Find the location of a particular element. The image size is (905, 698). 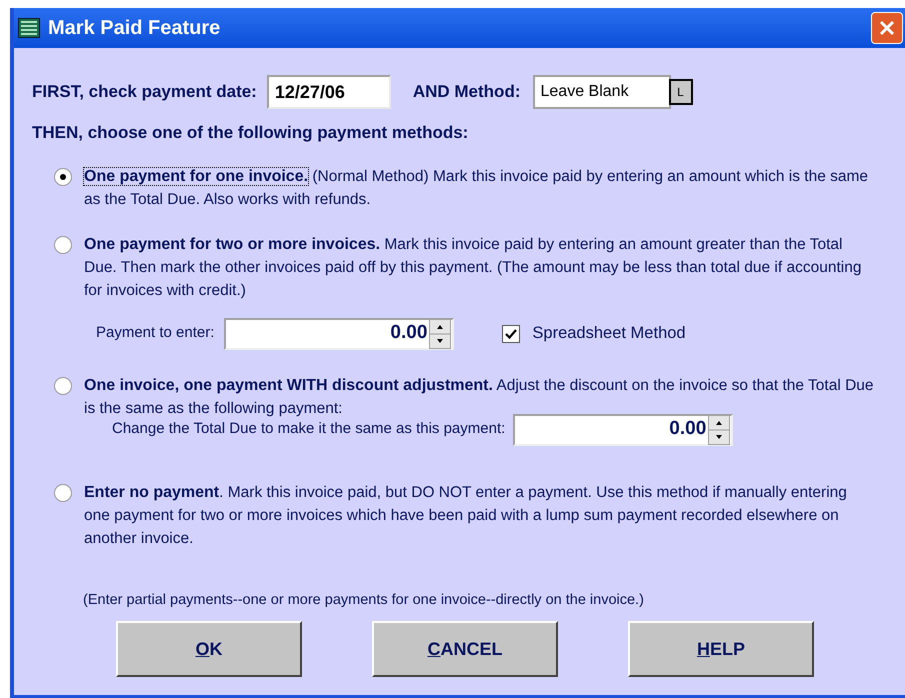

method-field: Leave Blank is located at coordinates (601, 92).